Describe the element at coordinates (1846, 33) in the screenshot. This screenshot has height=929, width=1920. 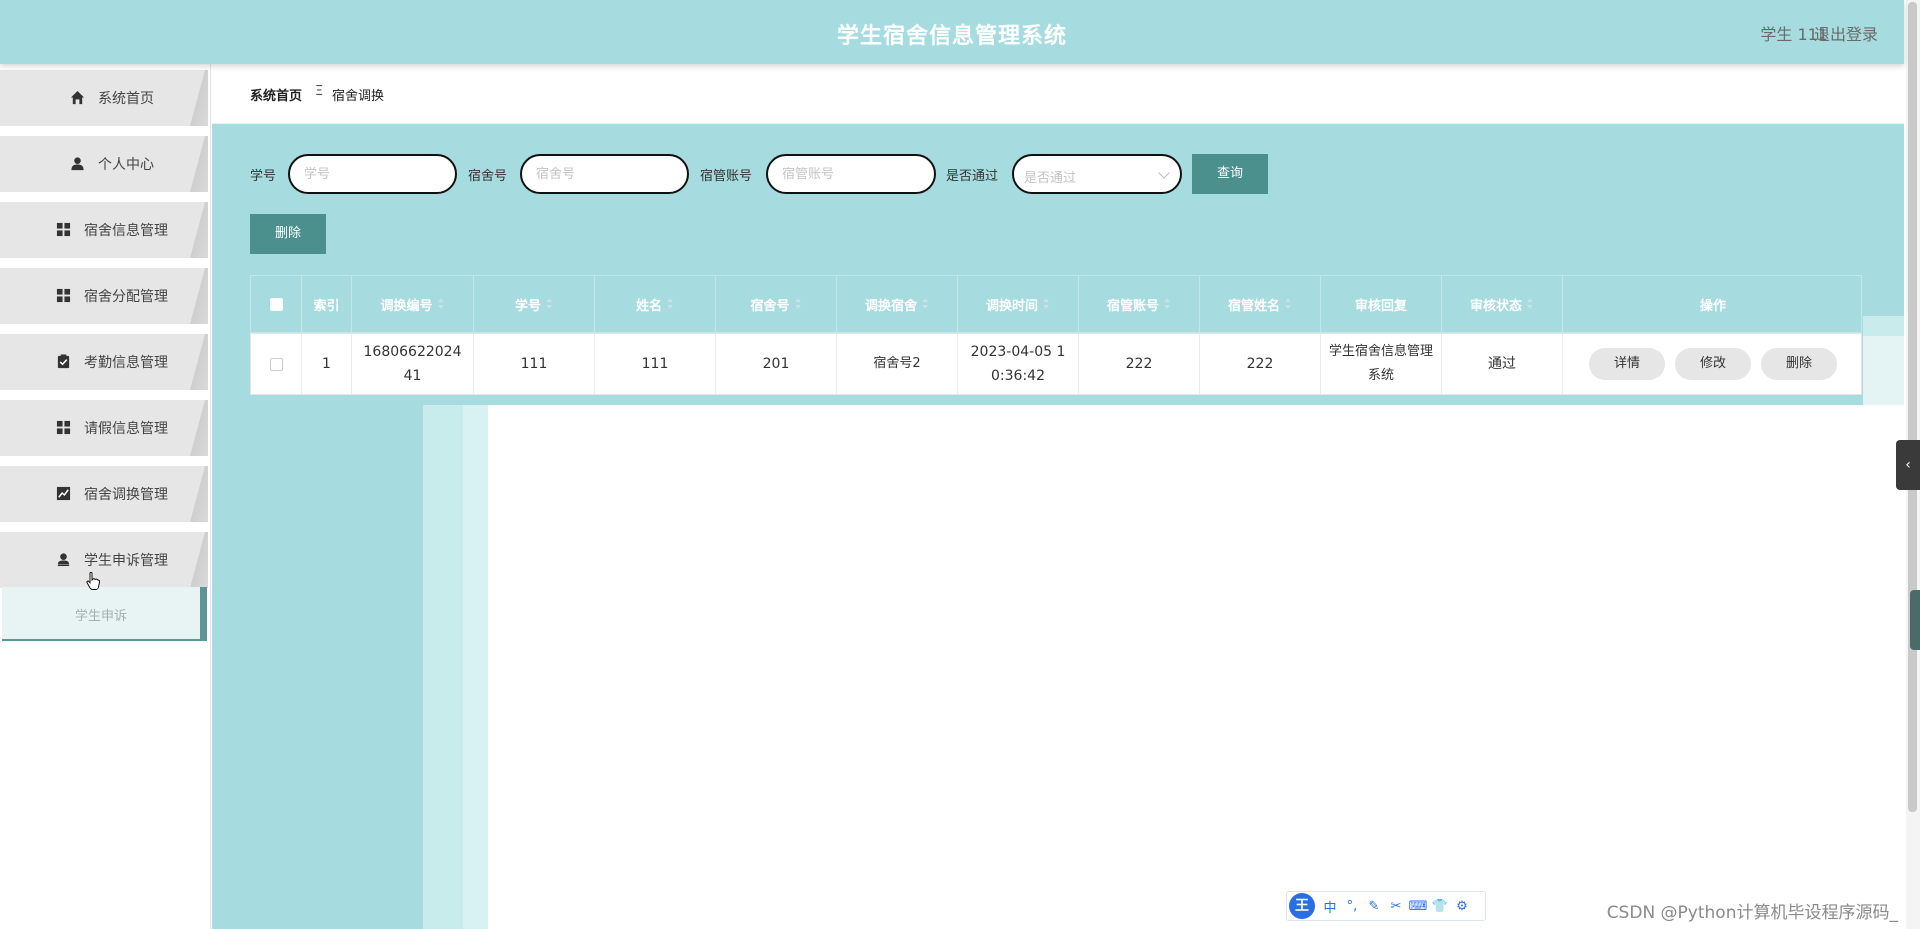
I see `logout-link: 退出登录` at that location.